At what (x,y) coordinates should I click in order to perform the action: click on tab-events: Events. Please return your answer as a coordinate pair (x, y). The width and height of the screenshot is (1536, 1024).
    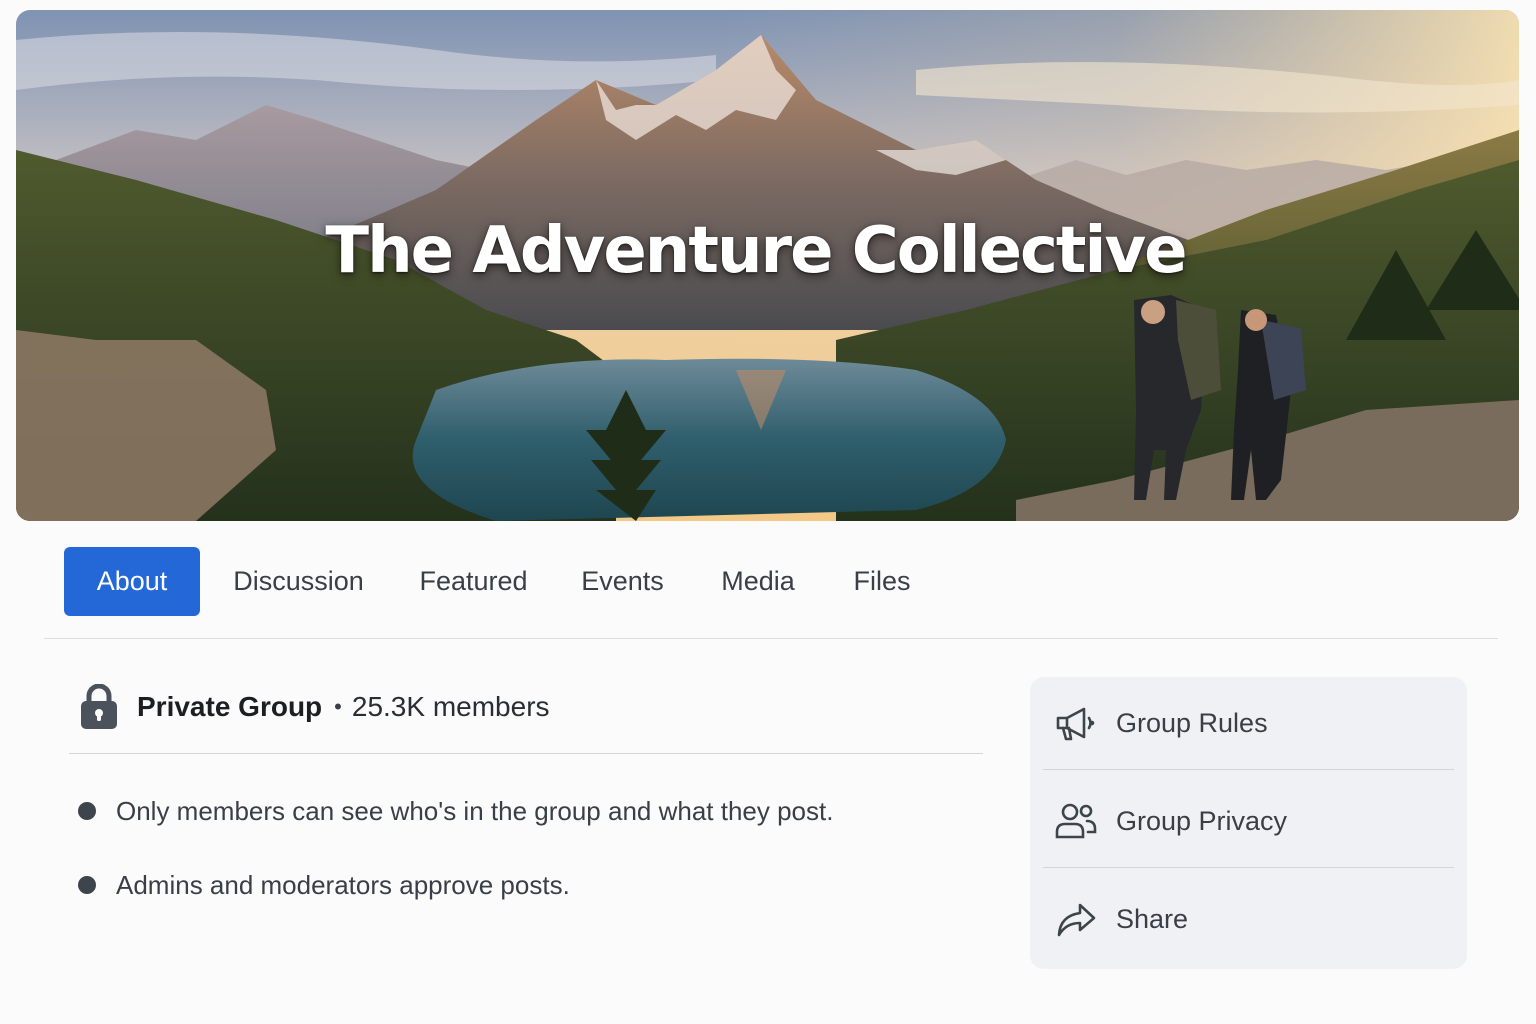
    Looking at the image, I should click on (622, 581).